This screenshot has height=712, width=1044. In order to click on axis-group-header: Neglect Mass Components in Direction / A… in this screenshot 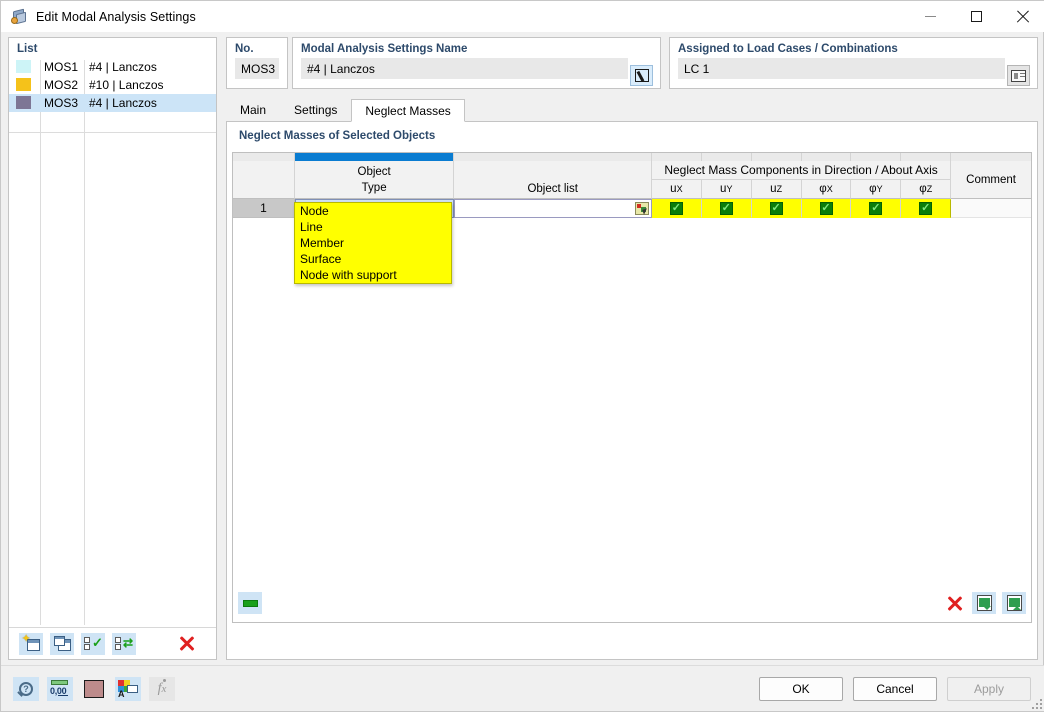, I will do `click(801, 170)`.